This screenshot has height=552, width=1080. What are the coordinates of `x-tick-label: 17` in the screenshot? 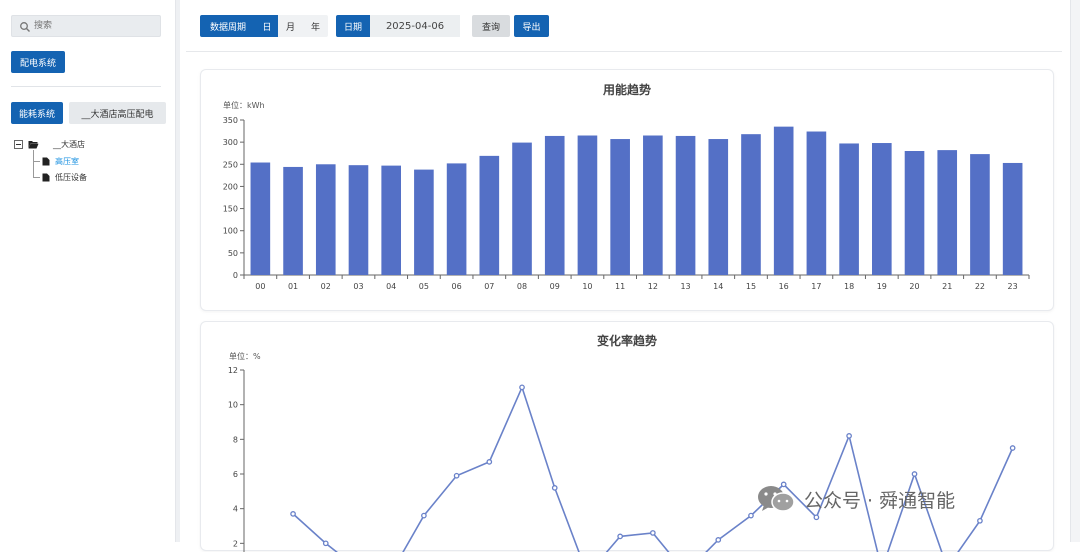 It's located at (816, 286).